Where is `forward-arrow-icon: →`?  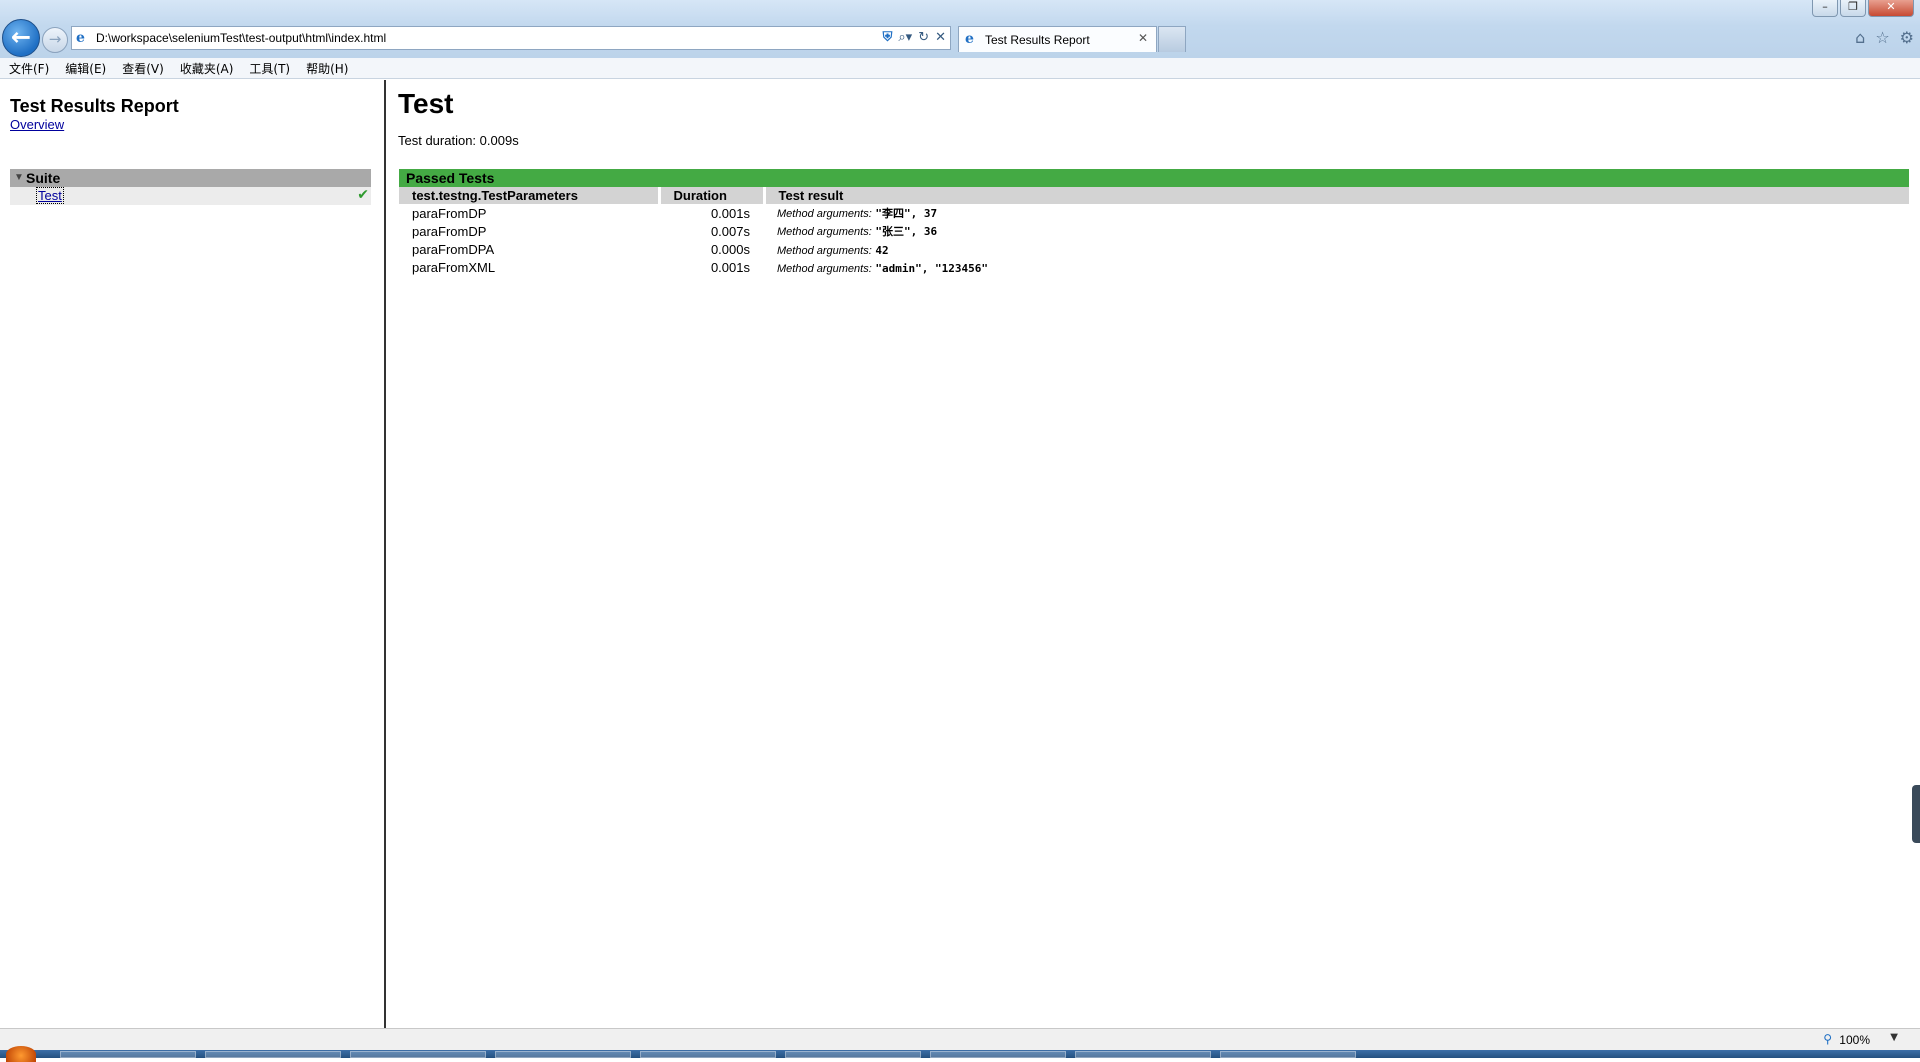
forward-arrow-icon: → is located at coordinates (55, 40).